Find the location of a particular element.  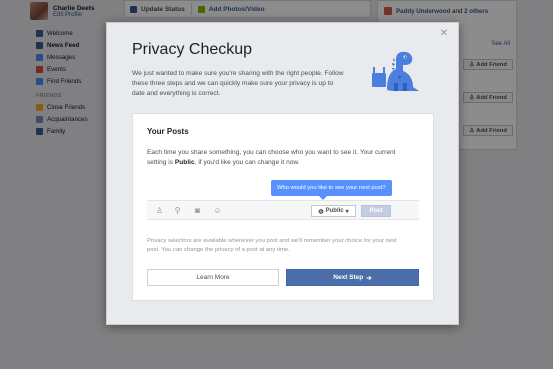

card-title: Your Posts is located at coordinates (168, 131).